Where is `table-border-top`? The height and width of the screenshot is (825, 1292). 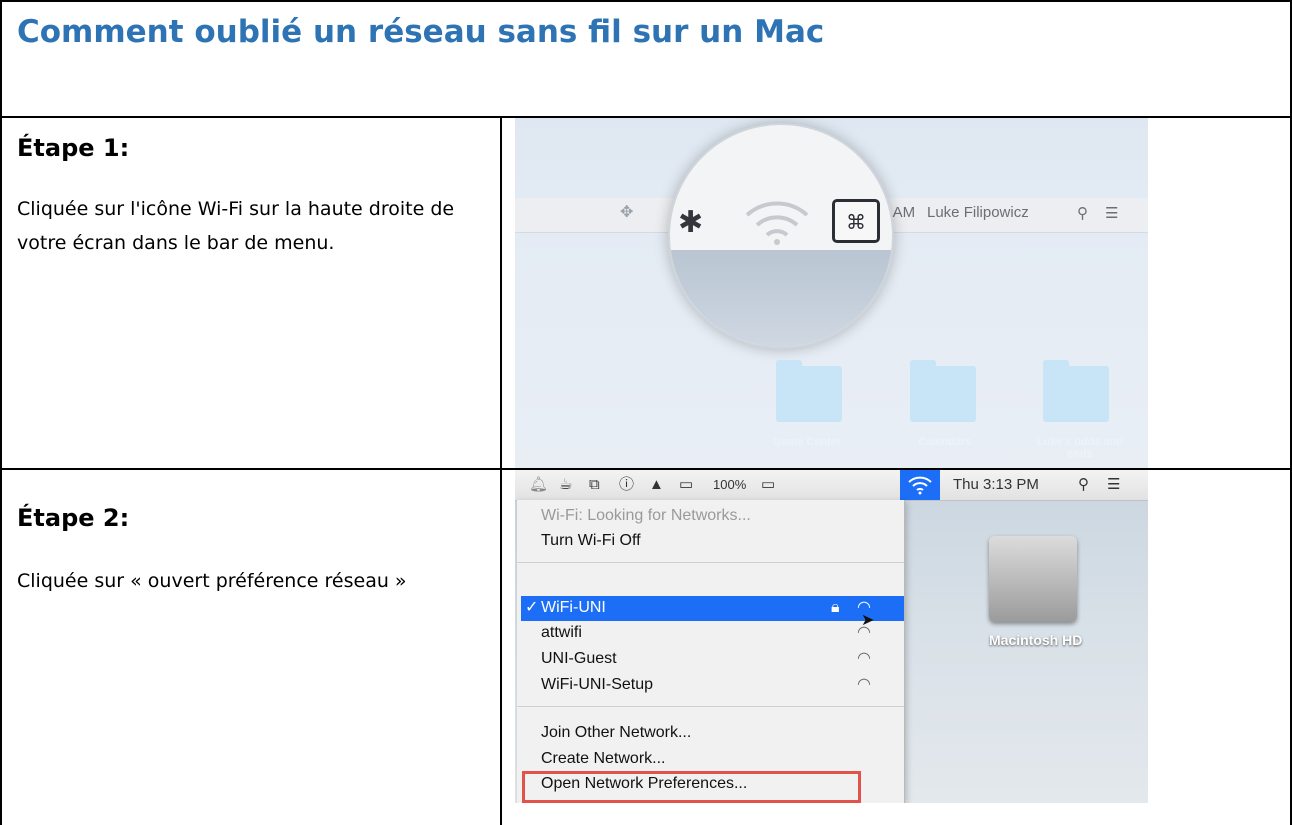 table-border-top is located at coordinates (646, 1).